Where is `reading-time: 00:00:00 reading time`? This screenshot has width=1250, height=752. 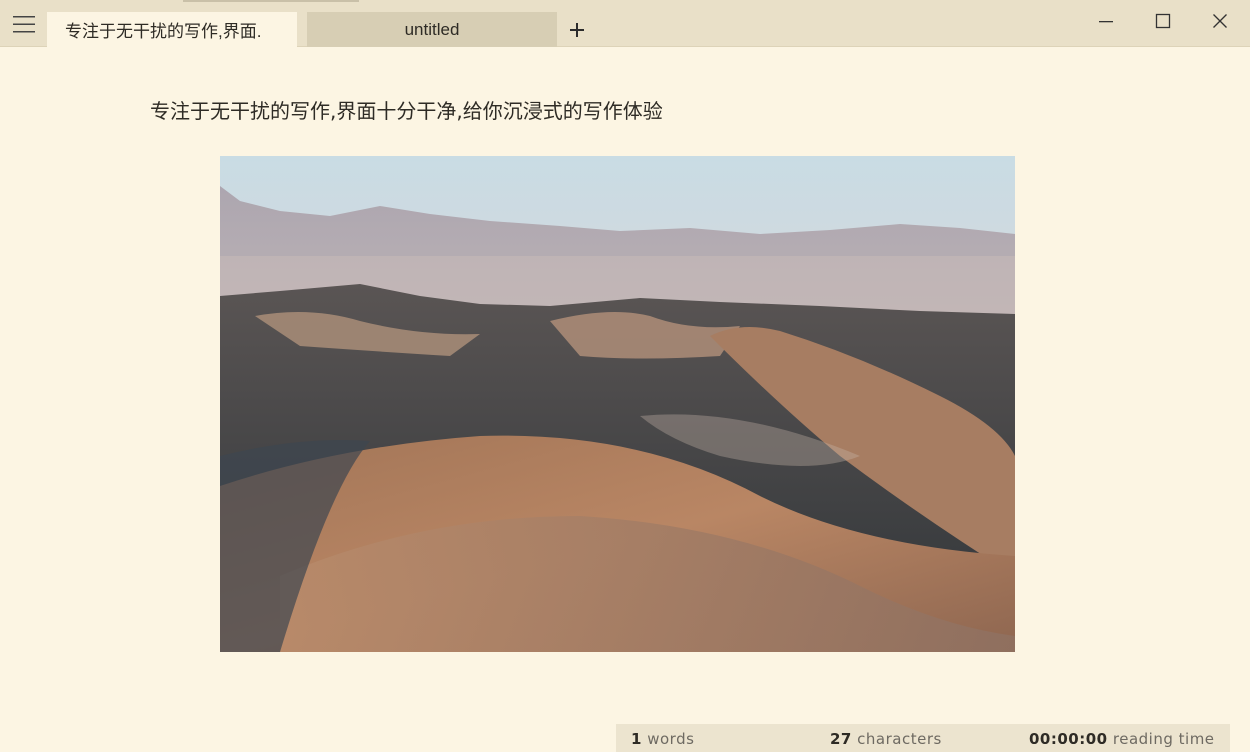
reading-time: 00:00:00 reading time is located at coordinates (1122, 739).